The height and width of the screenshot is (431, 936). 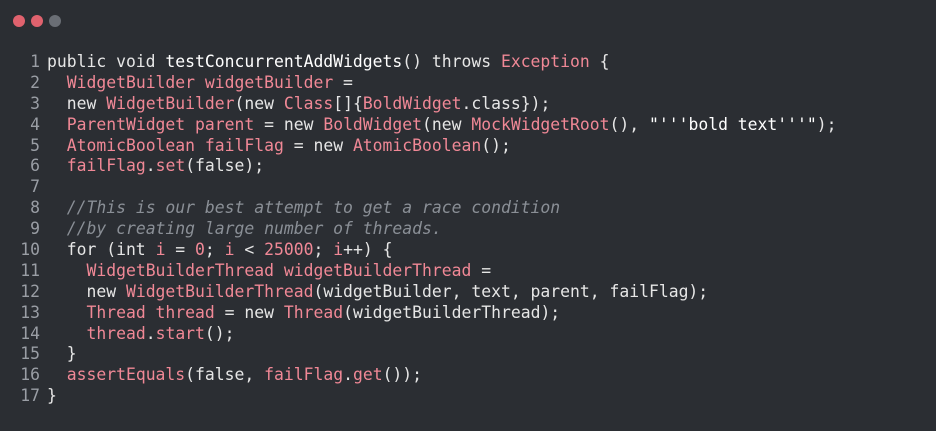 What do you see at coordinates (284, 61) in the screenshot?
I see `code-token: testConcurrentAddWidgets` at bounding box center [284, 61].